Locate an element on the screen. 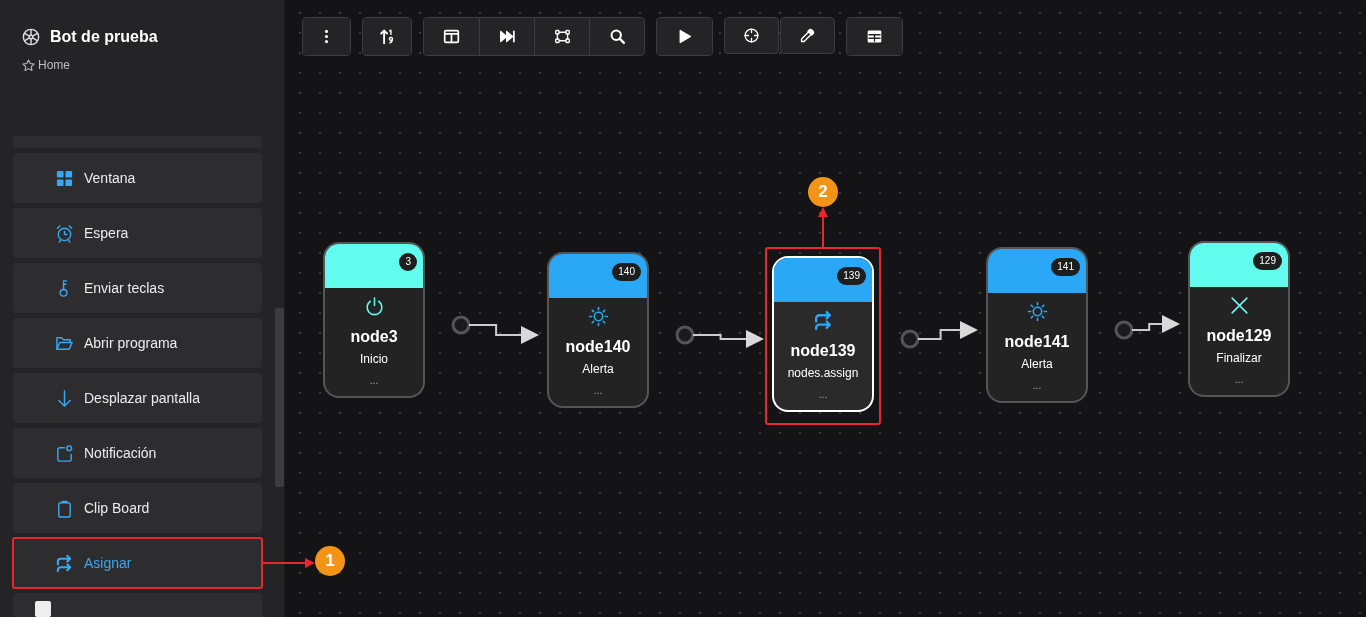  node-id-badge: 3 is located at coordinates (408, 262).